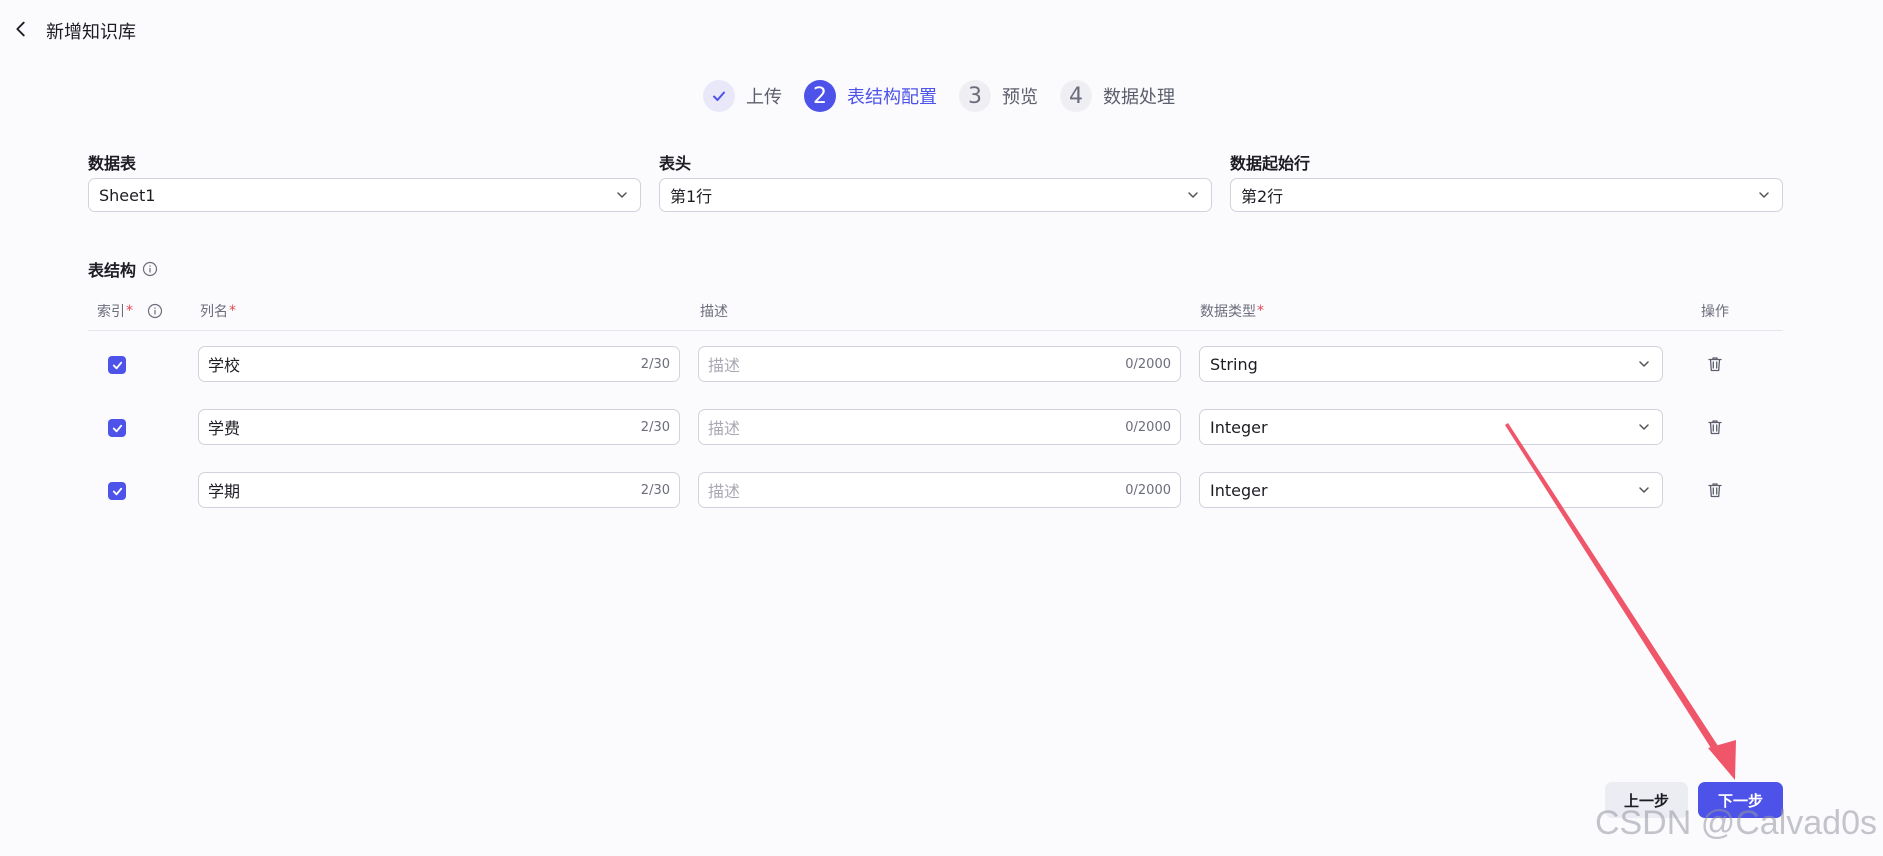  I want to click on step-table-config: 2 表结构配置, so click(870, 96).